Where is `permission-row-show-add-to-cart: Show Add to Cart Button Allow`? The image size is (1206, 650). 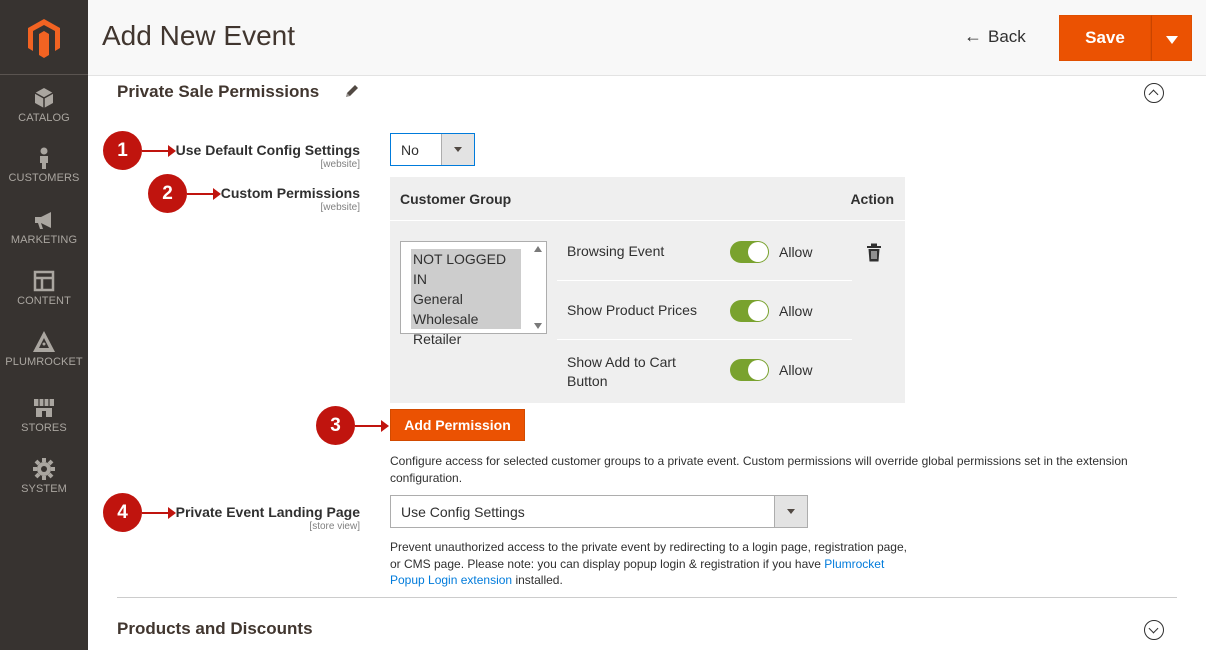 permission-row-show-add-to-cart: Show Add to Cart Button Allow is located at coordinates (704, 369).